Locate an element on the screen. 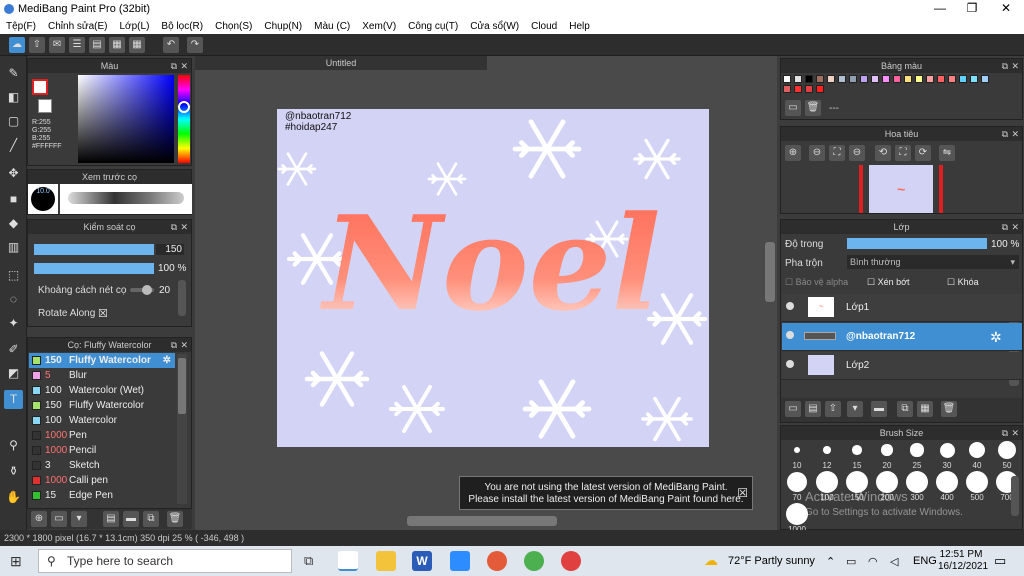 This screenshot has width=1024, height=576. visibility-icon is located at coordinates (790, 335).